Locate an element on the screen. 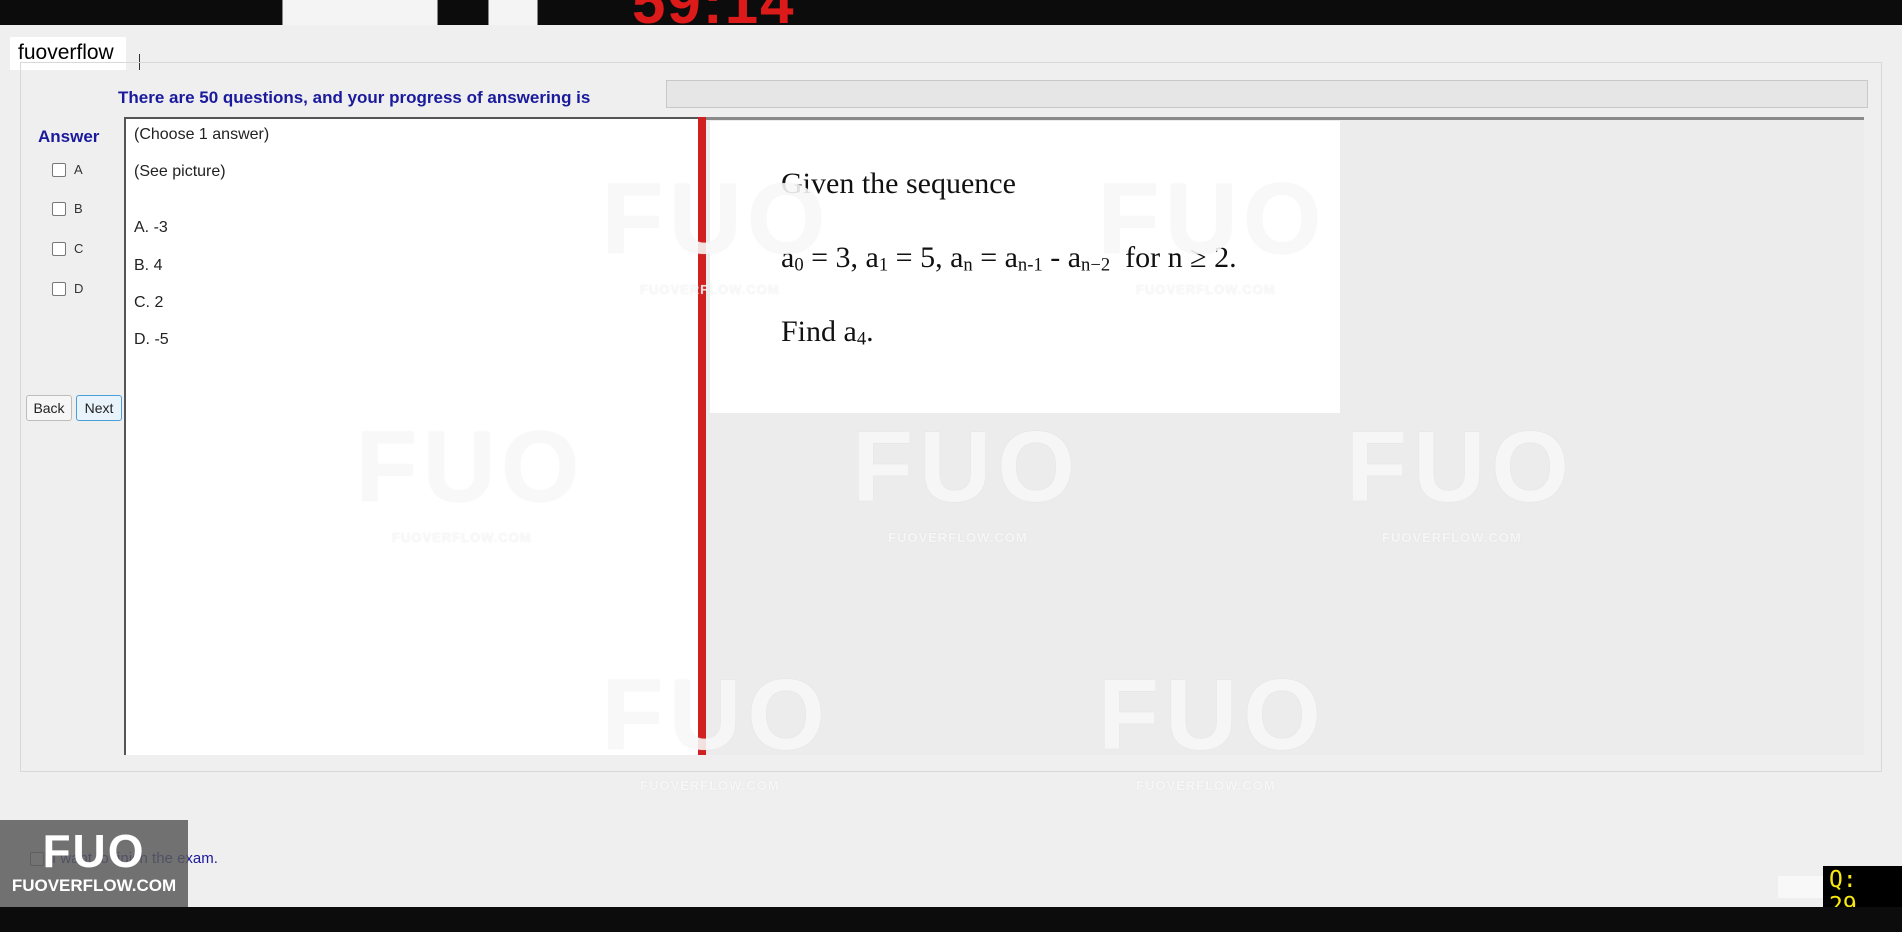 The height and width of the screenshot is (932, 1902). logo-mark: FUO is located at coordinates (94, 851).